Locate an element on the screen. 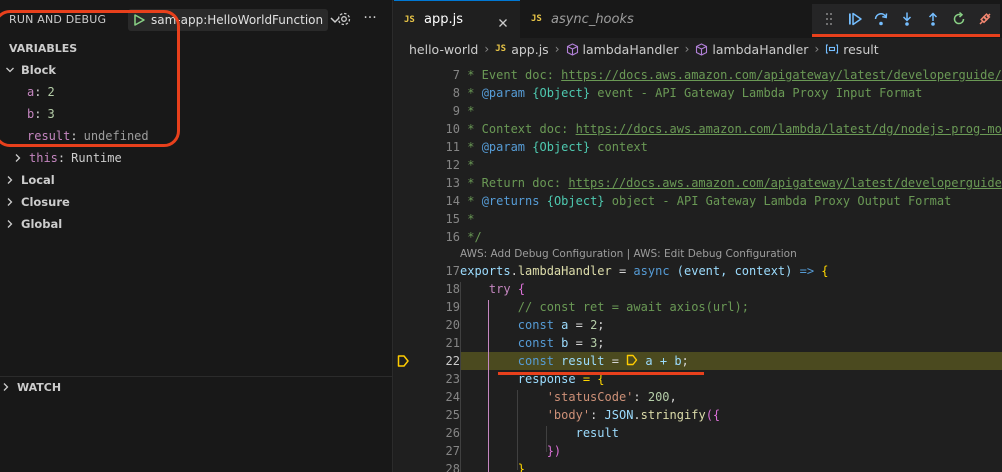  step-into-icon is located at coordinates (907, 19).